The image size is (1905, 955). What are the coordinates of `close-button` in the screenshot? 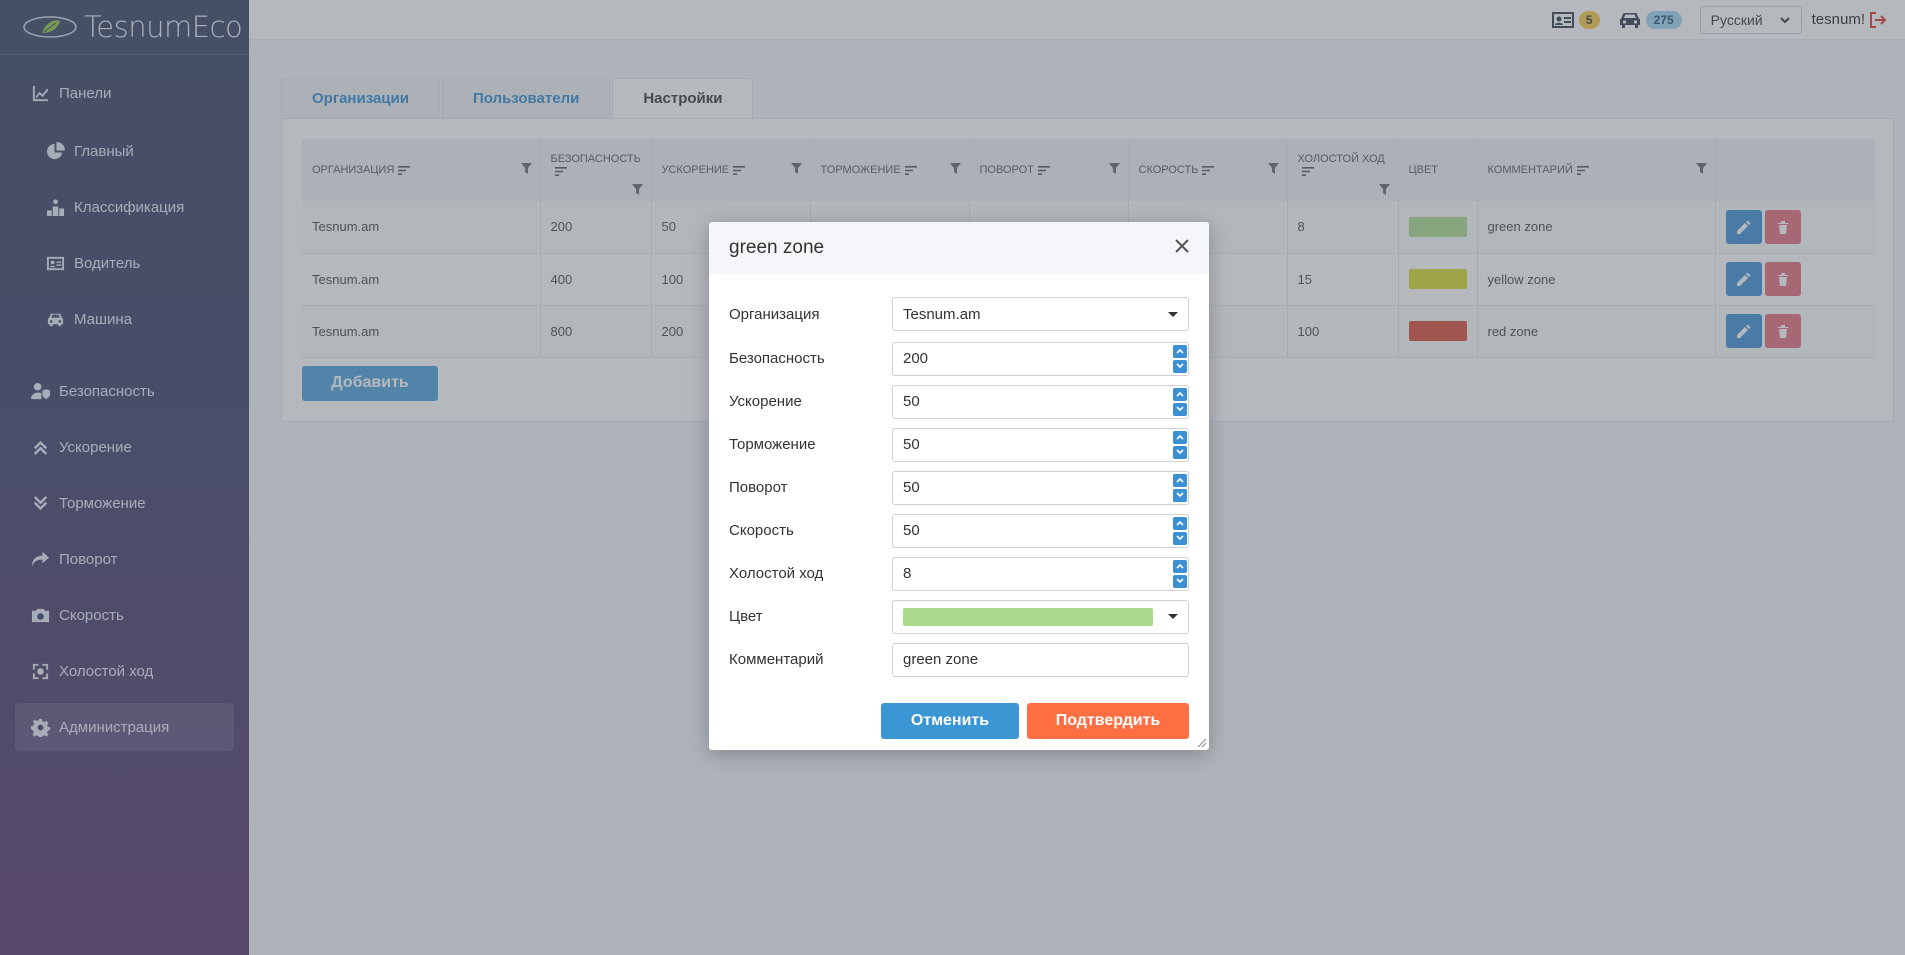 It's located at (1182, 248).